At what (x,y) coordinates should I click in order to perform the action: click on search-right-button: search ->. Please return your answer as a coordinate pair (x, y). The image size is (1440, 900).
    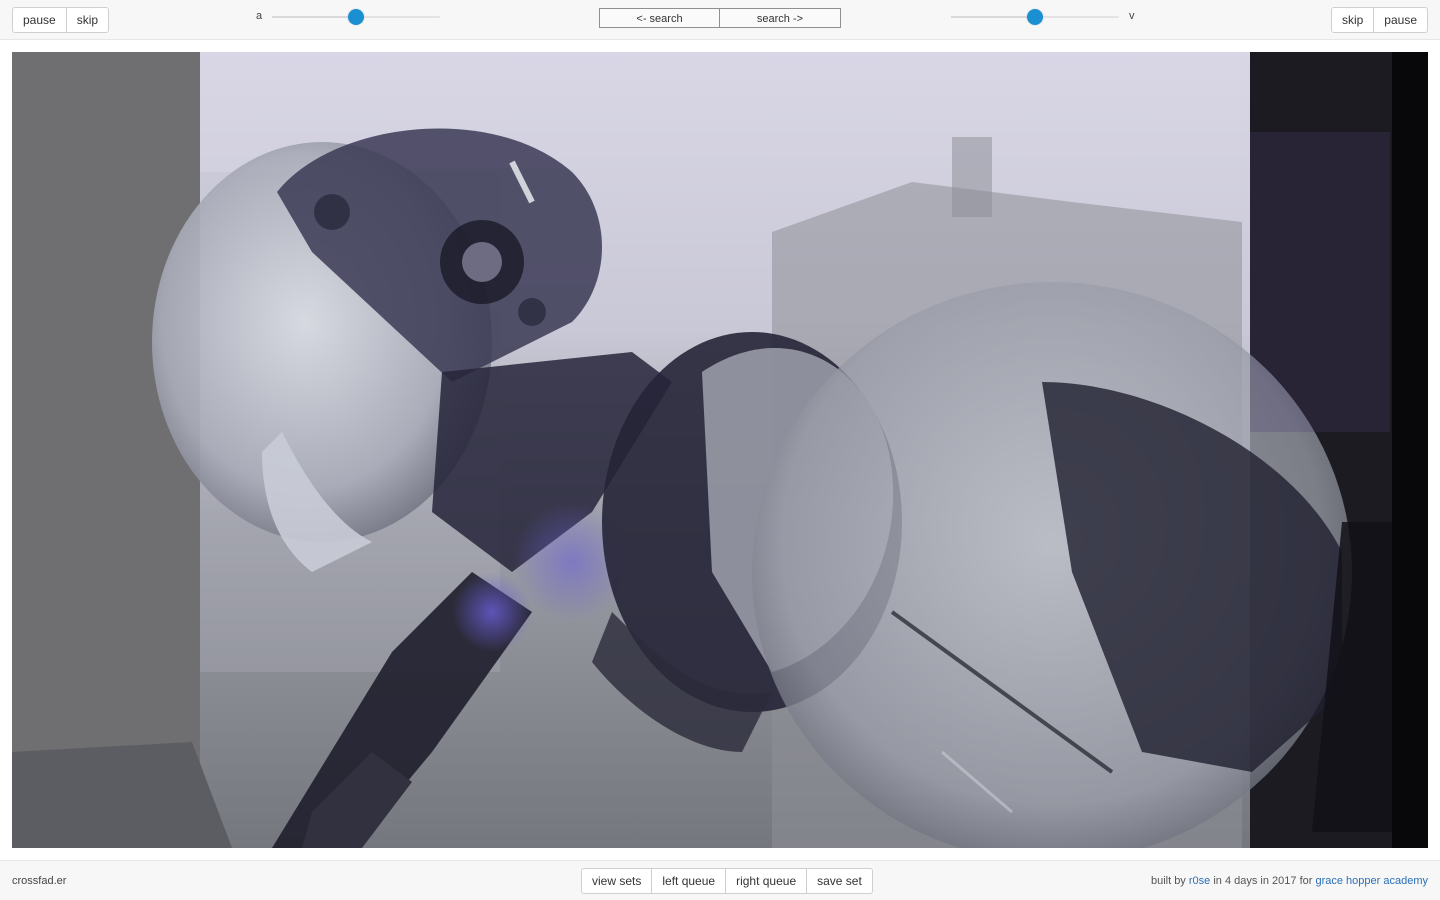
    Looking at the image, I should click on (780, 18).